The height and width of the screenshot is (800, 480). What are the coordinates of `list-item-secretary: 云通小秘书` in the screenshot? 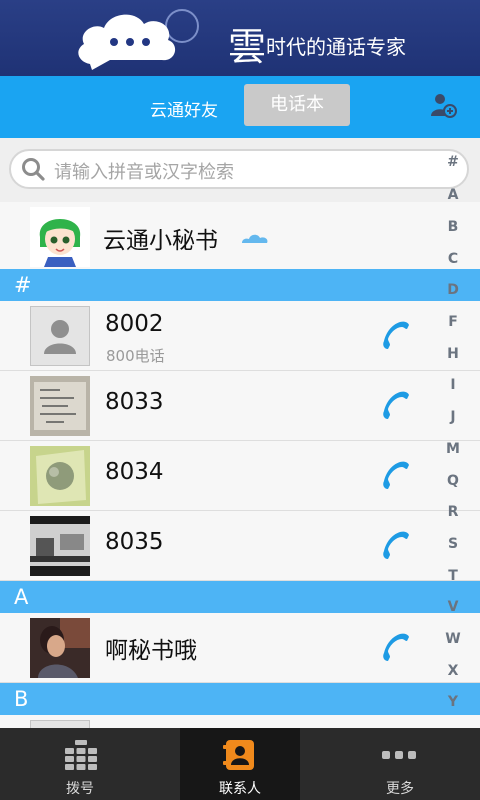 It's located at (240, 237).